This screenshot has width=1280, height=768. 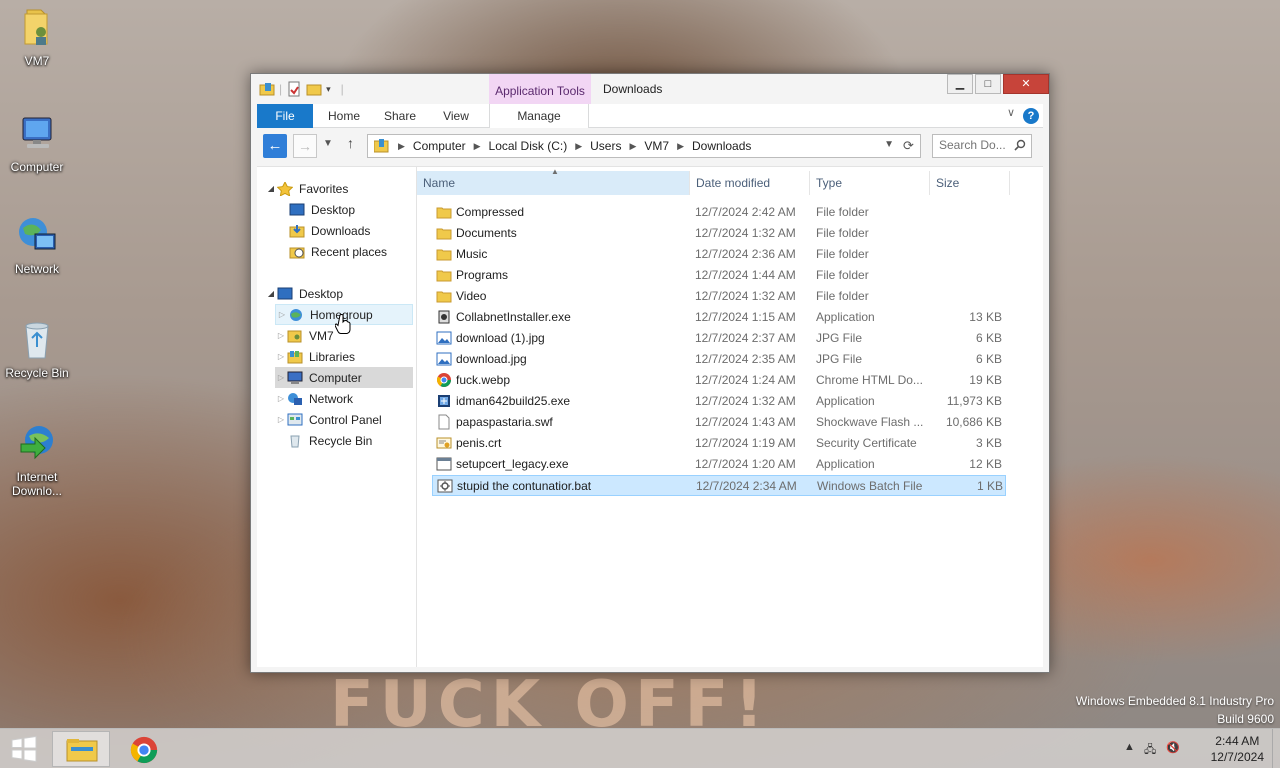 What do you see at coordinates (1011, 112) in the screenshot?
I see `expand-ribbon-icon: ∨` at bounding box center [1011, 112].